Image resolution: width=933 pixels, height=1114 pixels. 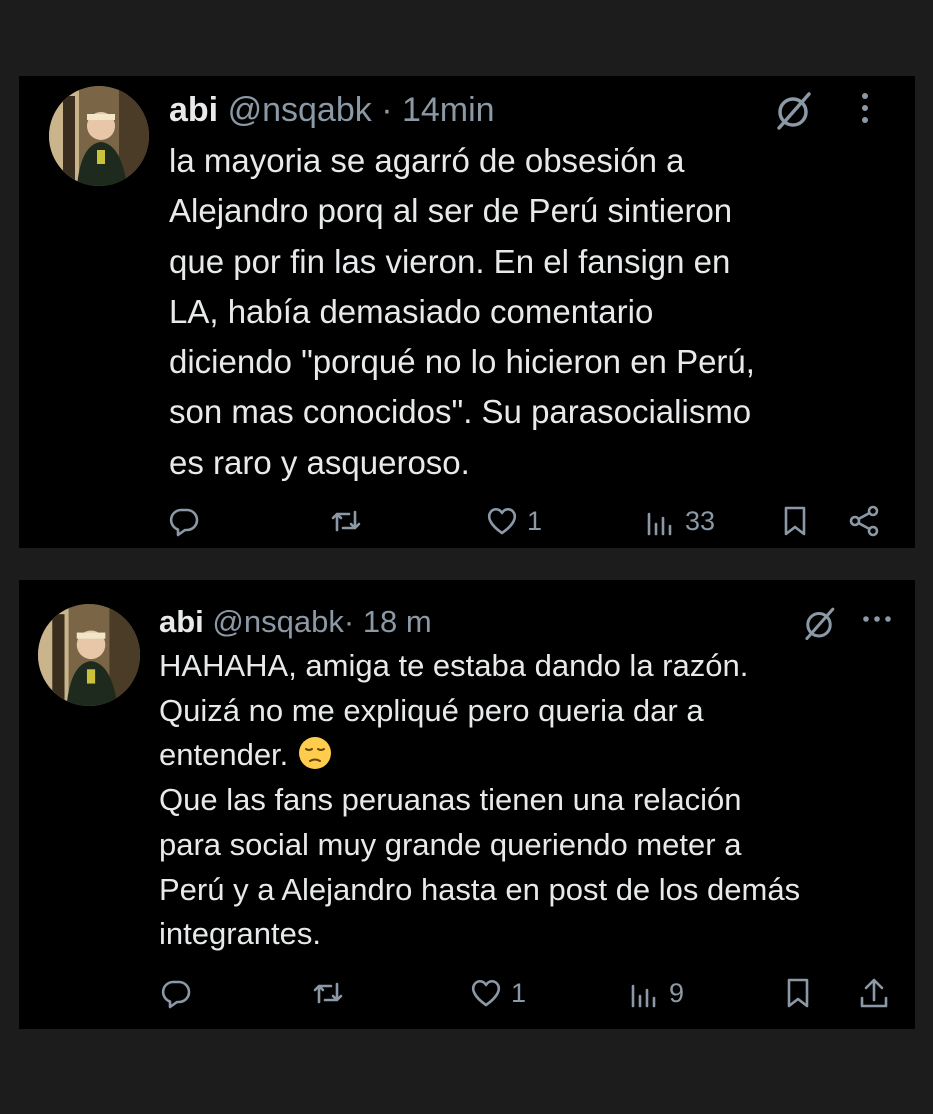 I want to click on view-count: 33, so click(x=700, y=520).